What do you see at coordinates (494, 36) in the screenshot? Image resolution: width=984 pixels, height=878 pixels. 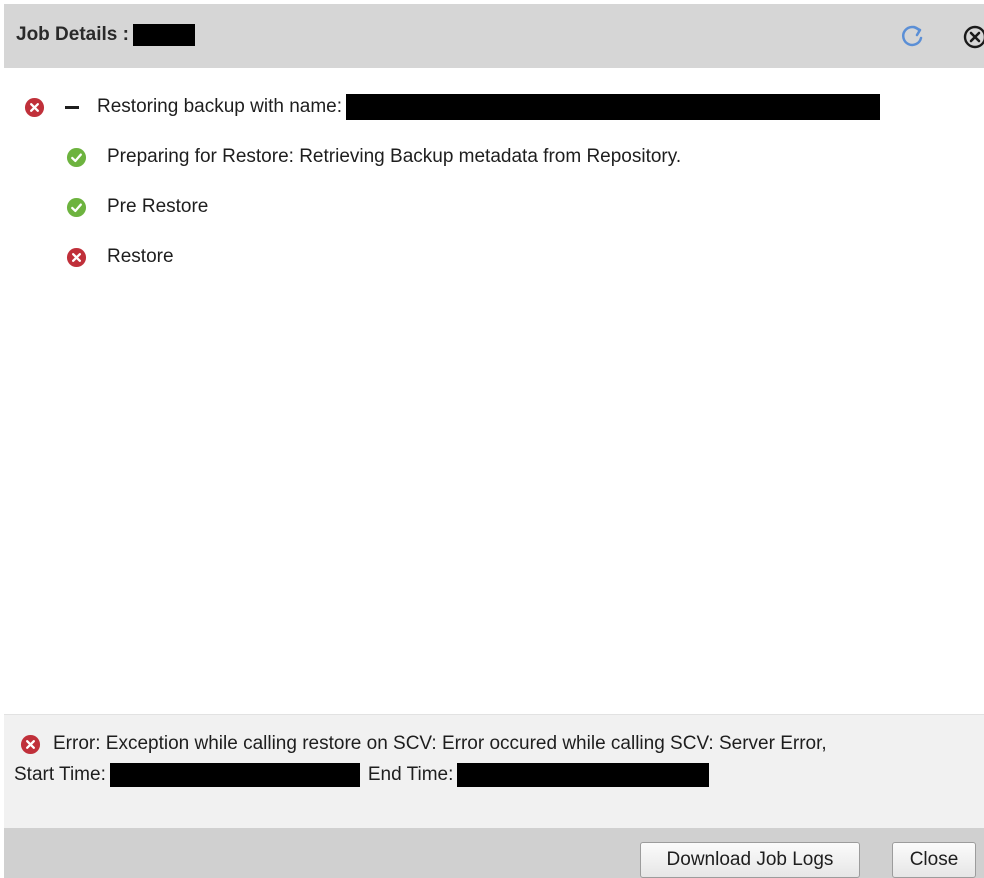 I see `dialog-header: Job Details :` at bounding box center [494, 36].